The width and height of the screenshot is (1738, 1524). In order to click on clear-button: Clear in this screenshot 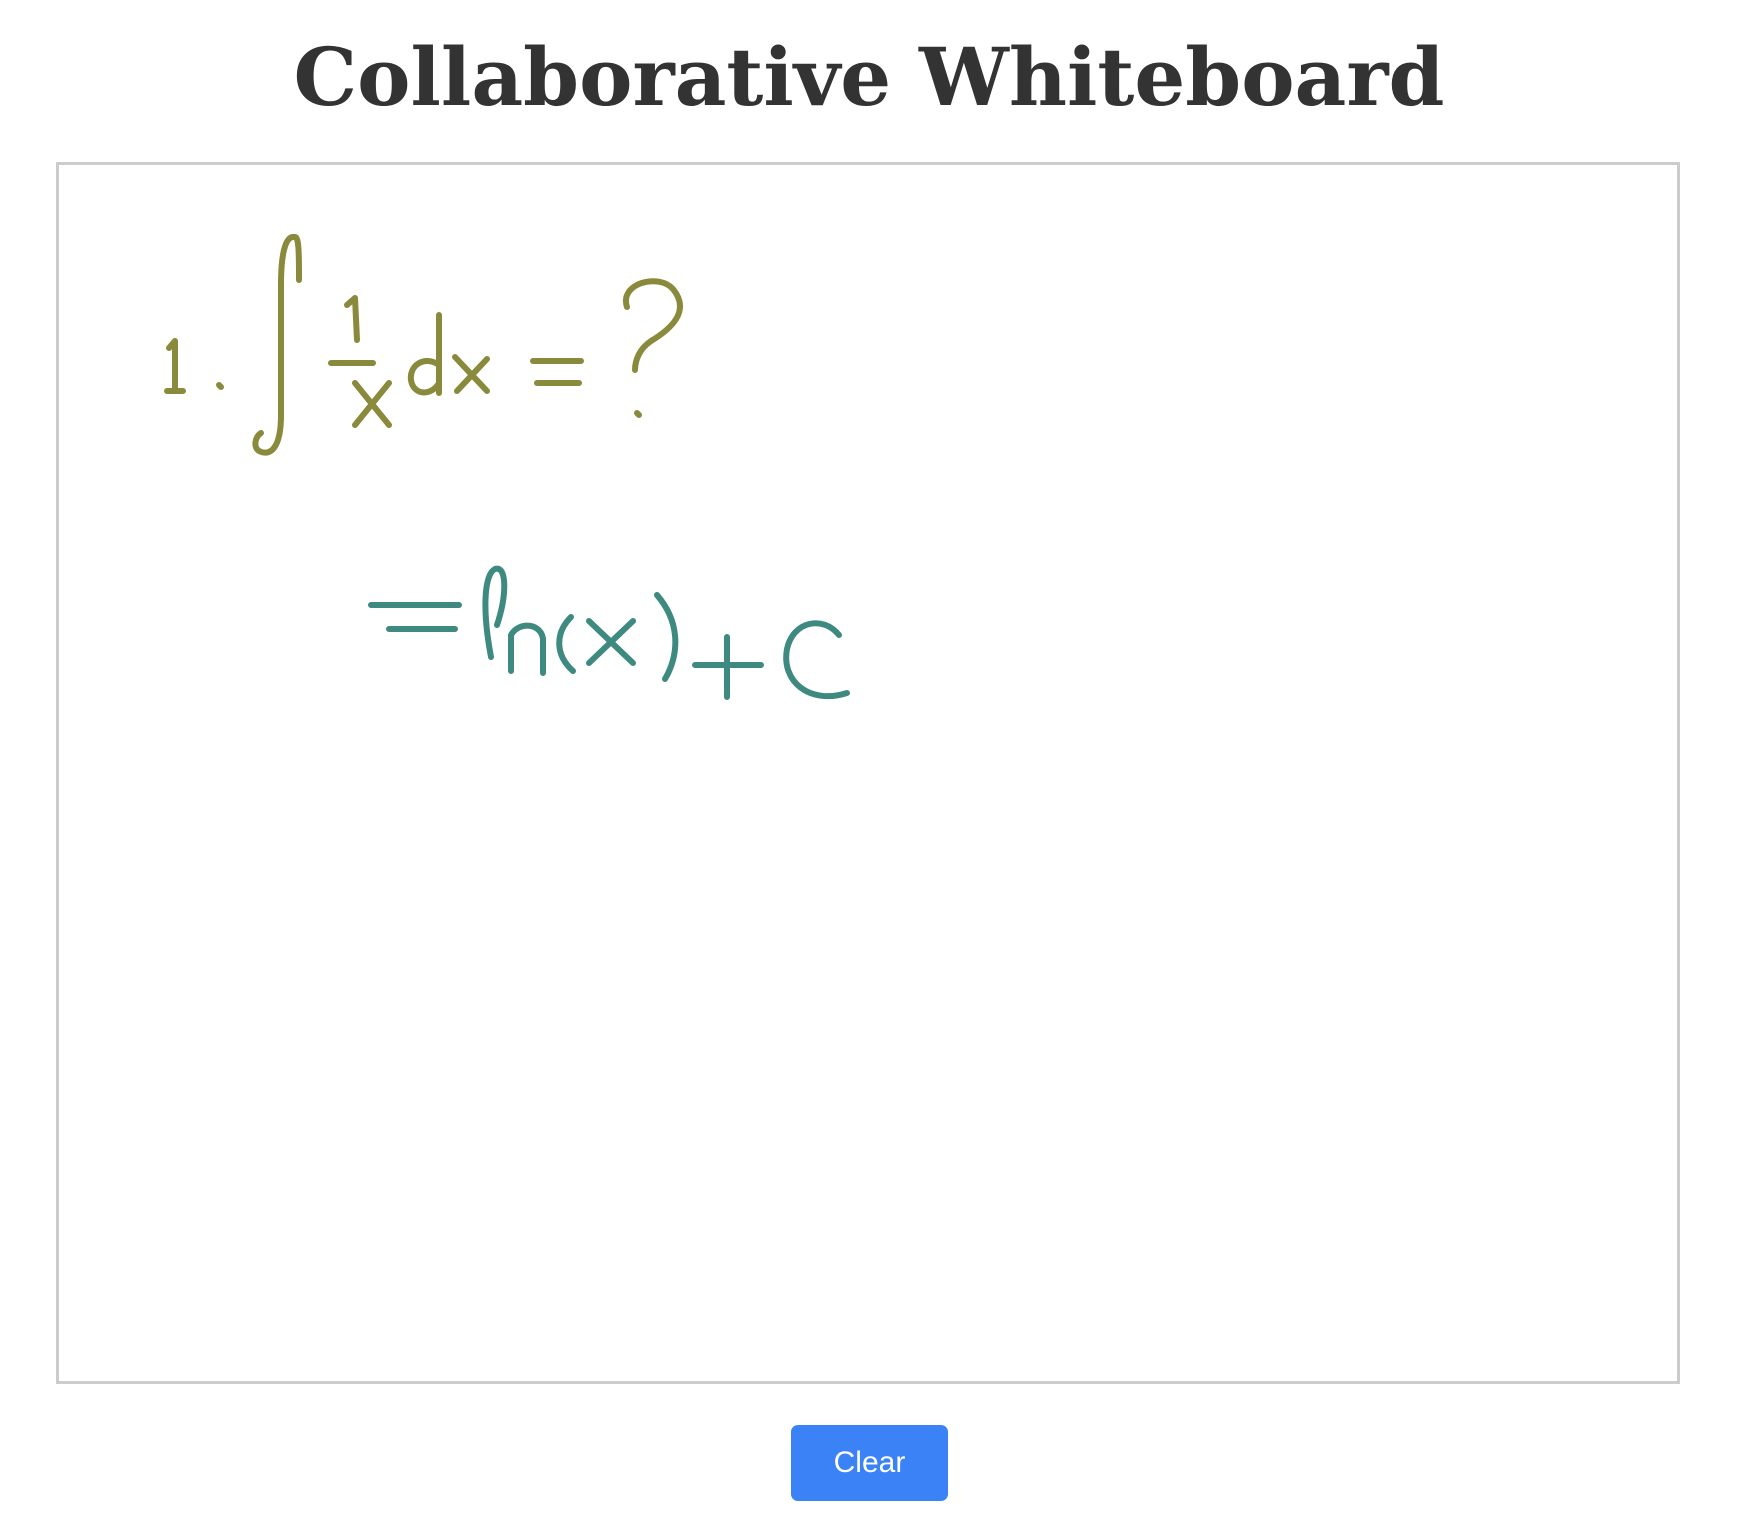, I will do `click(869, 1463)`.